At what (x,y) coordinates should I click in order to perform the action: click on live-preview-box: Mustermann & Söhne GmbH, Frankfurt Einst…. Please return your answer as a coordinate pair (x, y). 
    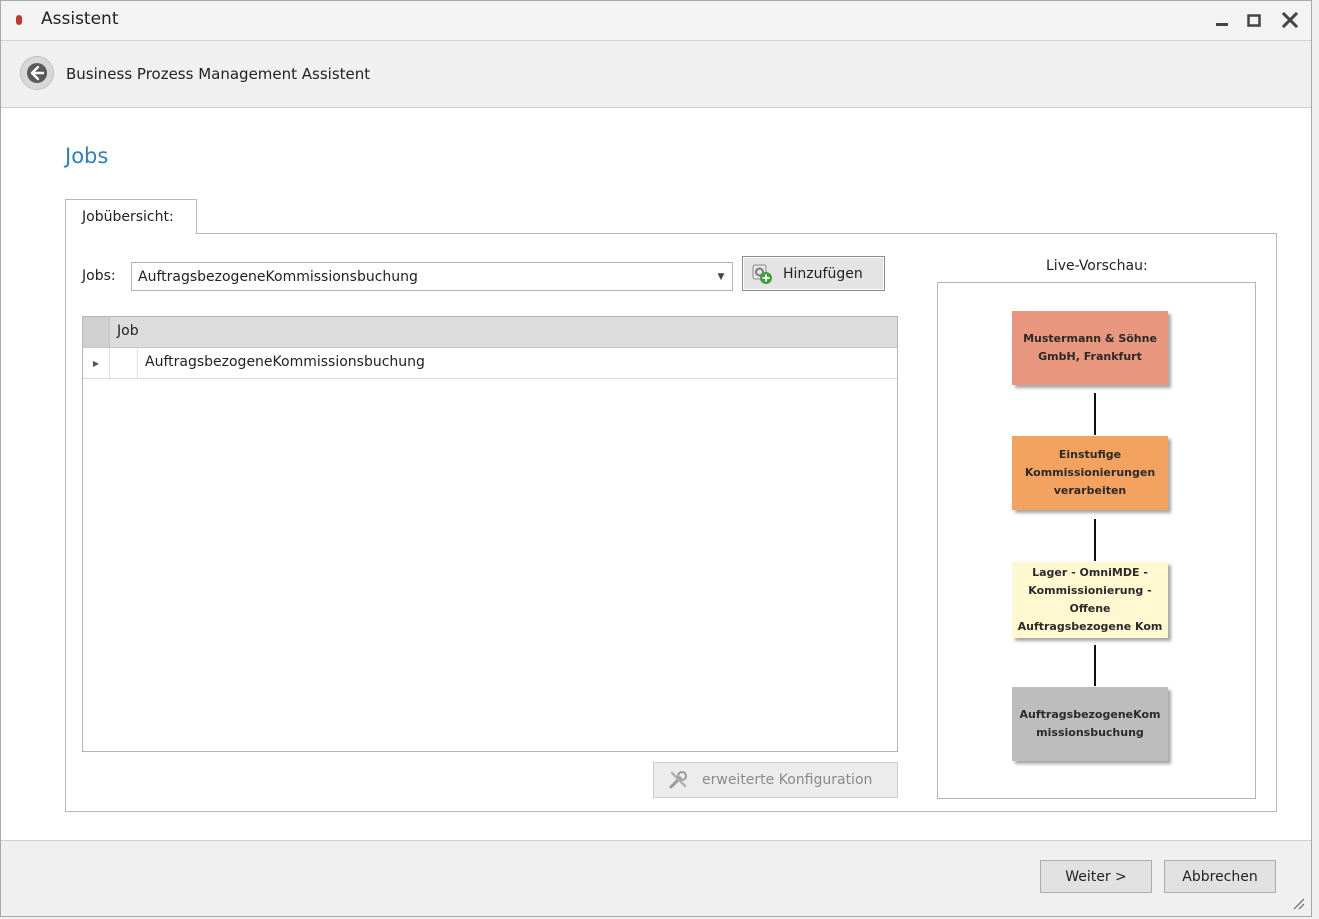
    Looking at the image, I should click on (1096, 540).